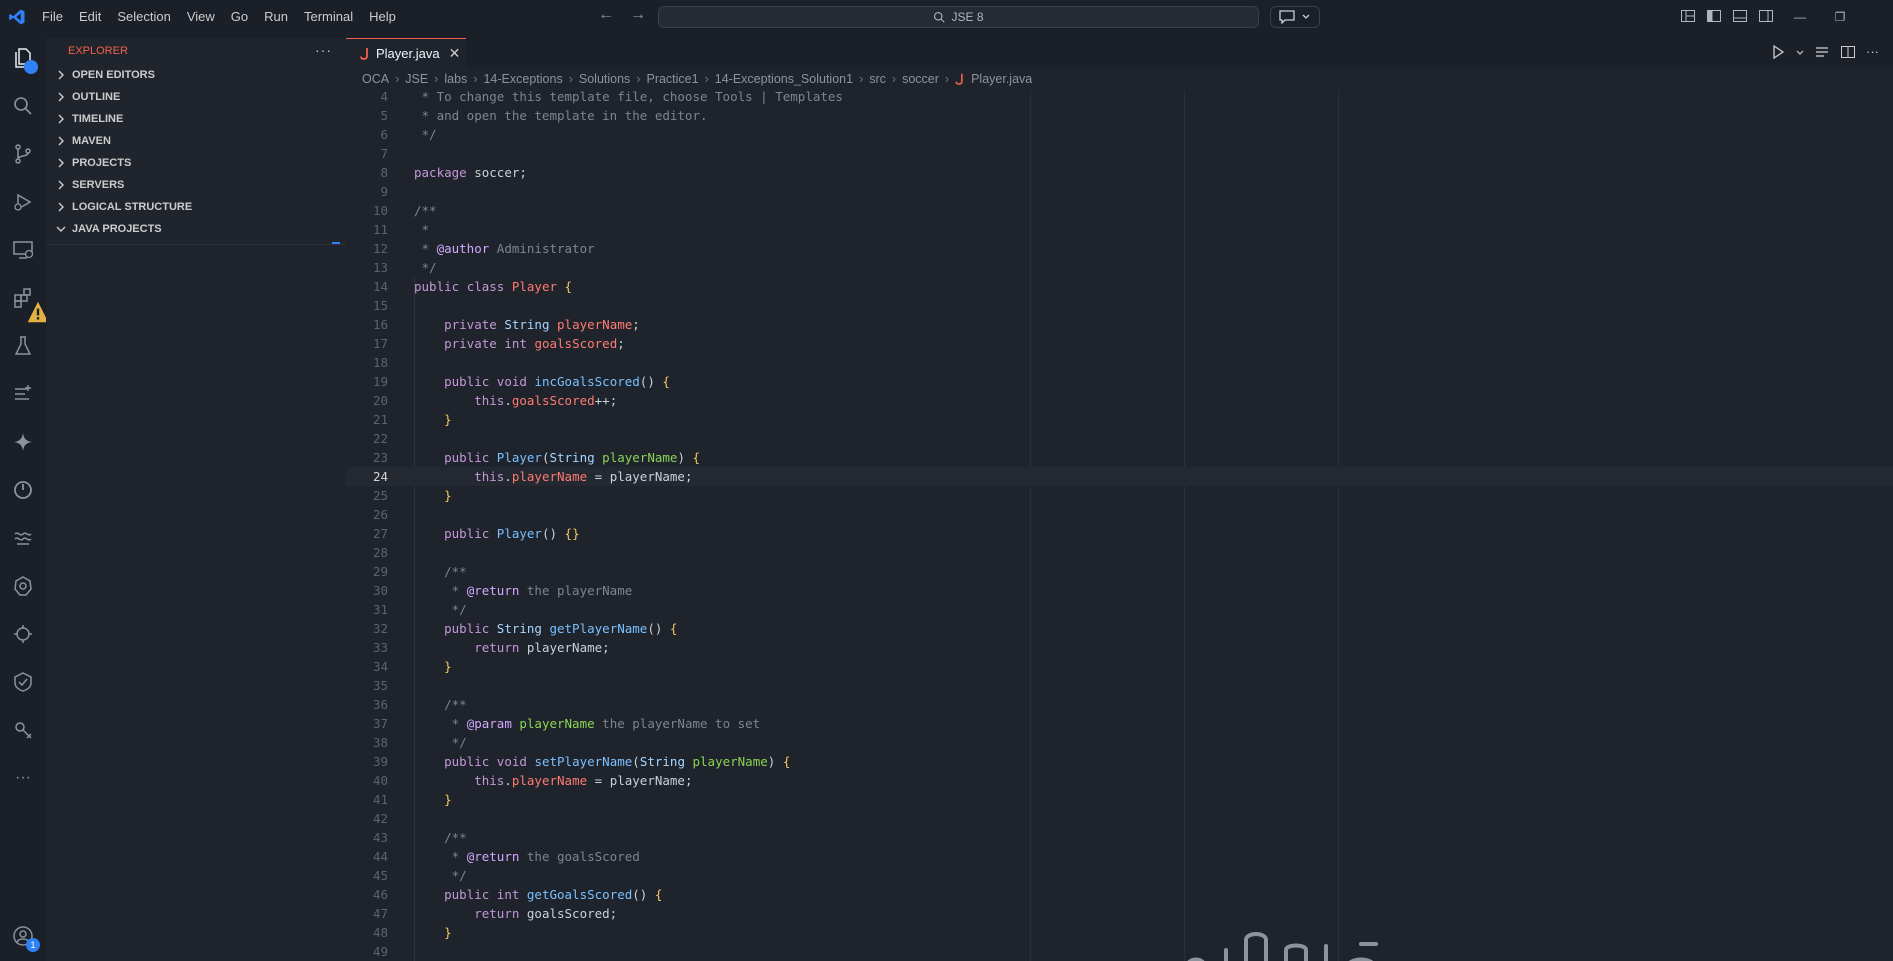 The image size is (1893, 961). Describe the element at coordinates (1822, 52) in the screenshot. I see `open-changes-icon` at that location.